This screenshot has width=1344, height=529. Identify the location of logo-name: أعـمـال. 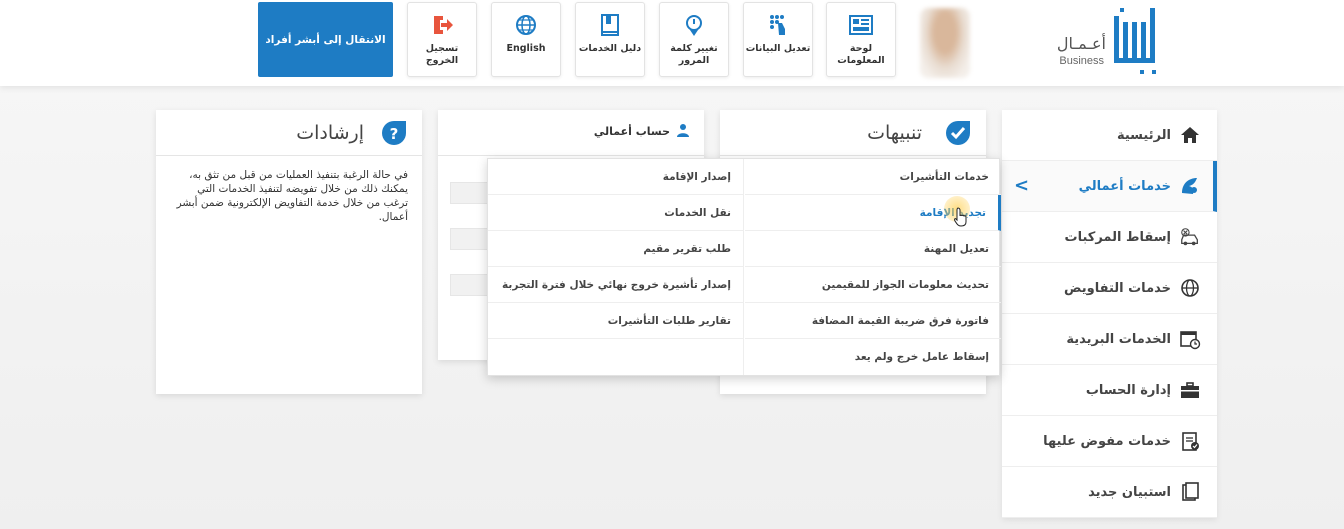
(1081, 43).